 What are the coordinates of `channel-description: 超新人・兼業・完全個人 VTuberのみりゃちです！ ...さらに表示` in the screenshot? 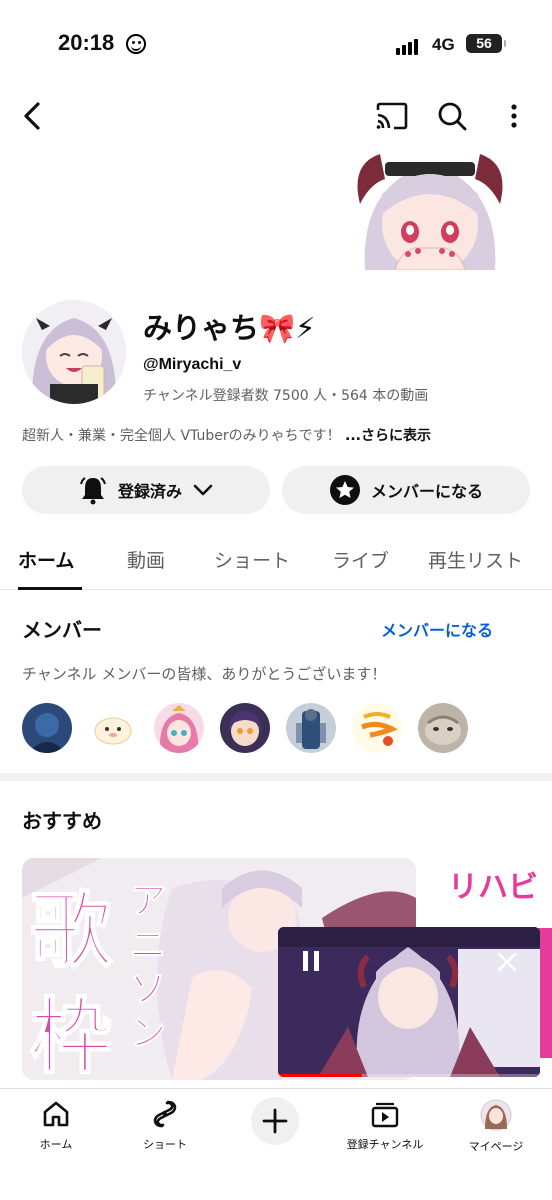 It's located at (226, 435).